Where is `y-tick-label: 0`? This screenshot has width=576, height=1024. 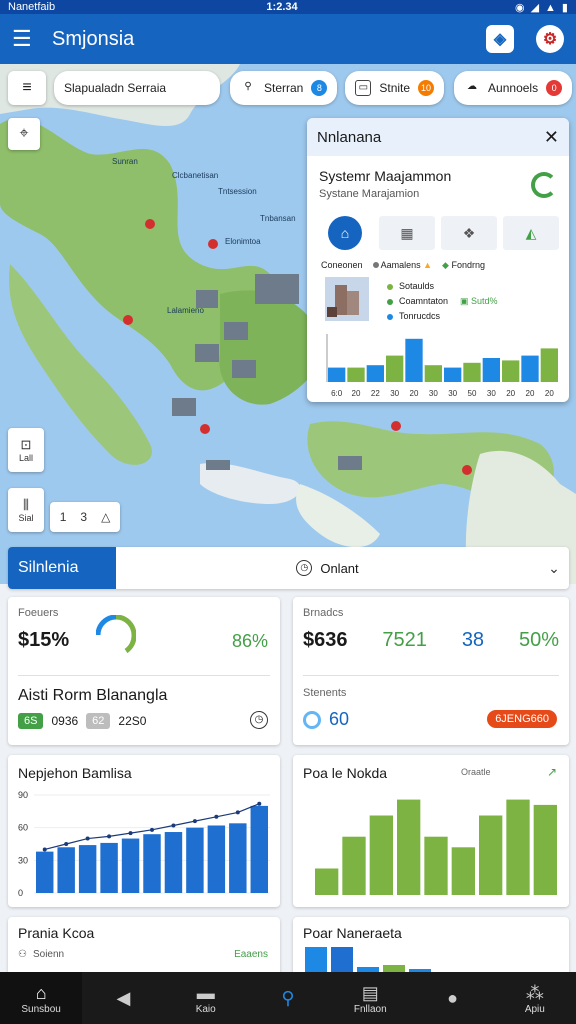
y-tick-label: 0 is located at coordinates (20, 893).